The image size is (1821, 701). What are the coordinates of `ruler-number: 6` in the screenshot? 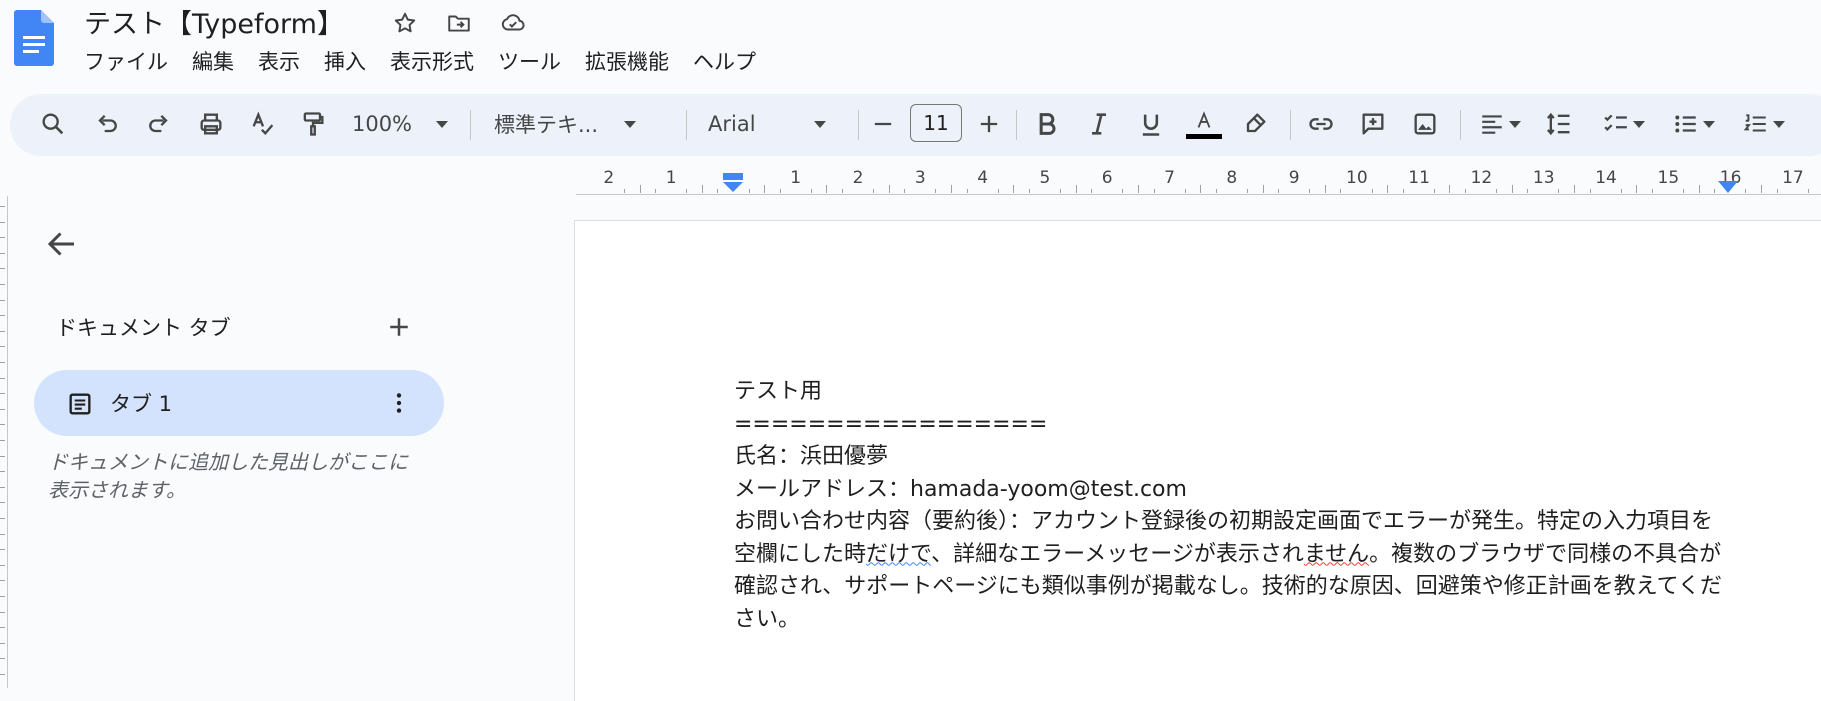 It's located at (1107, 178).